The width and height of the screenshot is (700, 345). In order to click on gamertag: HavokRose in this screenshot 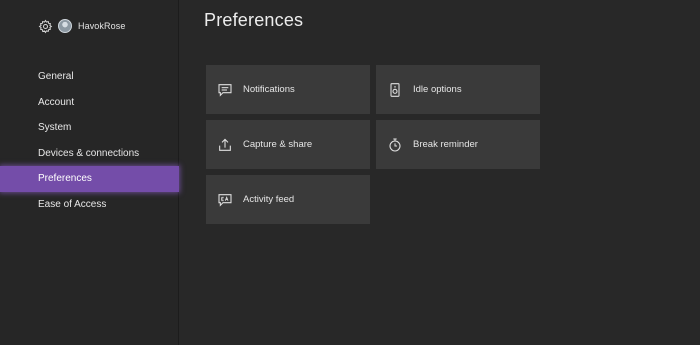, I will do `click(101, 26)`.